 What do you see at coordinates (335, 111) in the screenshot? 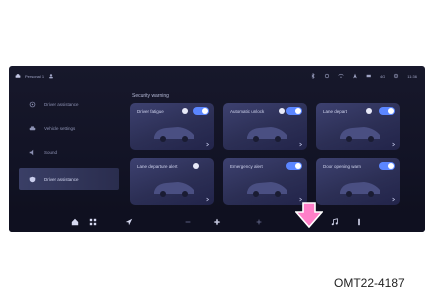
I see `card-label: Lane depart` at bounding box center [335, 111].